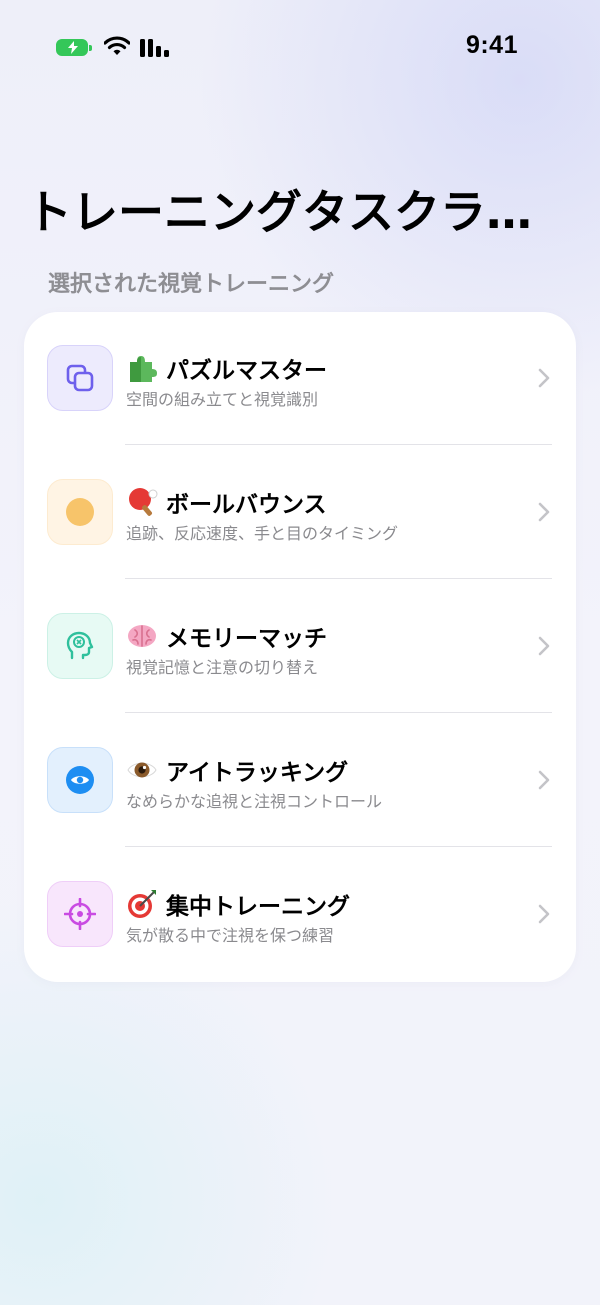 This screenshot has height=1305, width=600. What do you see at coordinates (246, 639) in the screenshot?
I see `task-title: メモリーマッチ` at bounding box center [246, 639].